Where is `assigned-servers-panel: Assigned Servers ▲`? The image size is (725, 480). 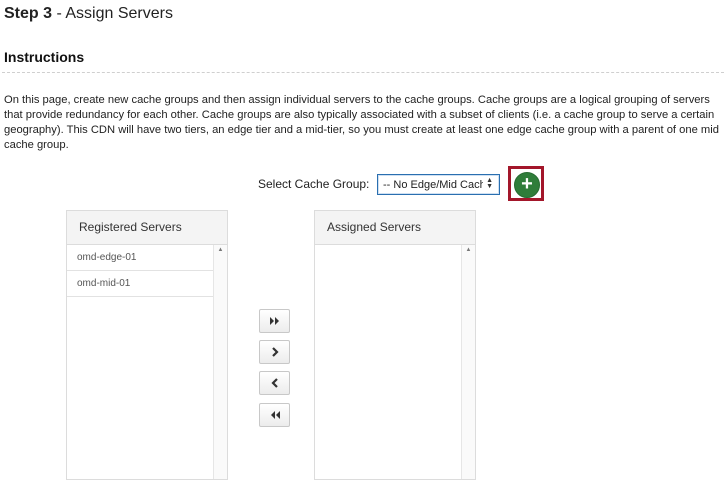 assigned-servers-panel: Assigned Servers ▲ is located at coordinates (395, 345).